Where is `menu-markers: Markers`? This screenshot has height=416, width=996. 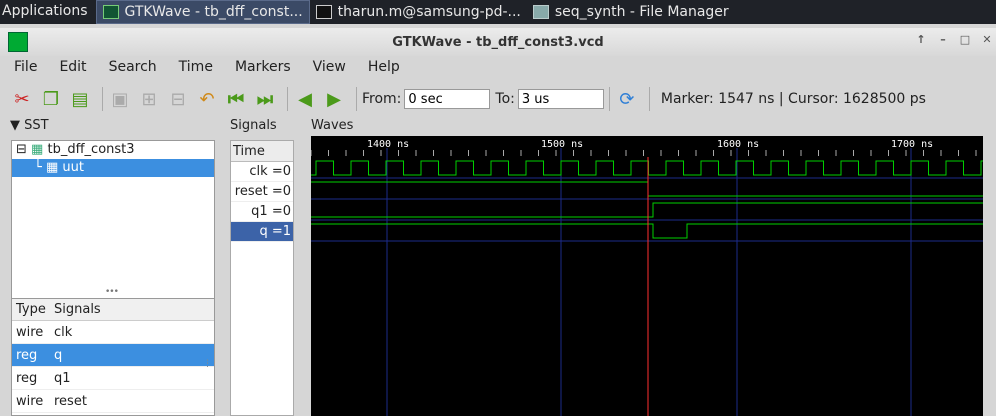 menu-markers: Markers is located at coordinates (260, 67).